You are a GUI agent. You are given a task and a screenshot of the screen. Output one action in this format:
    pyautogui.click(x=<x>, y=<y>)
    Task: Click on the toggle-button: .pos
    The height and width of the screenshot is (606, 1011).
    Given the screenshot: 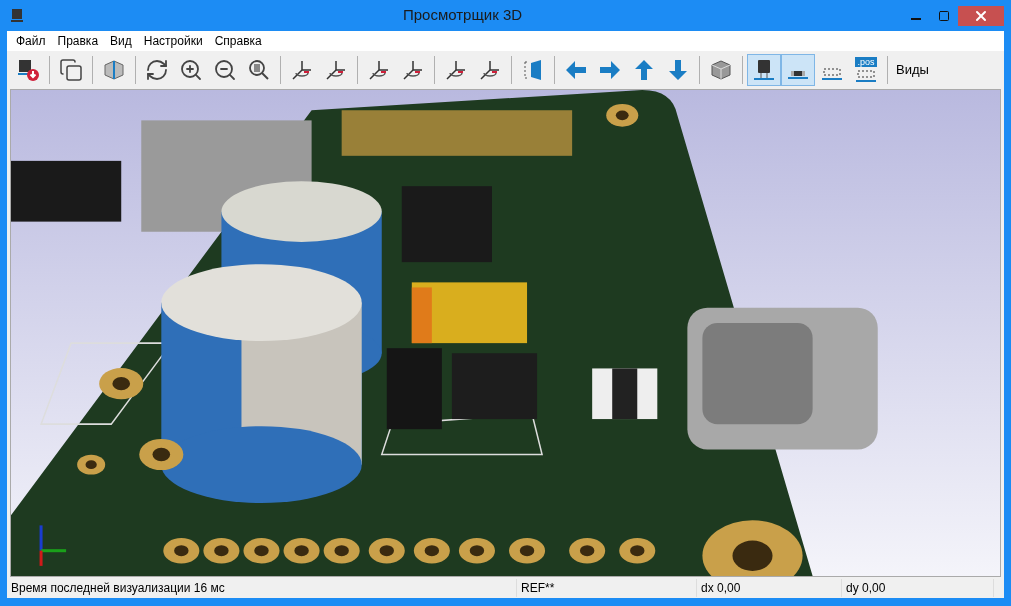 What is the action you would take?
    pyautogui.click(x=866, y=70)
    